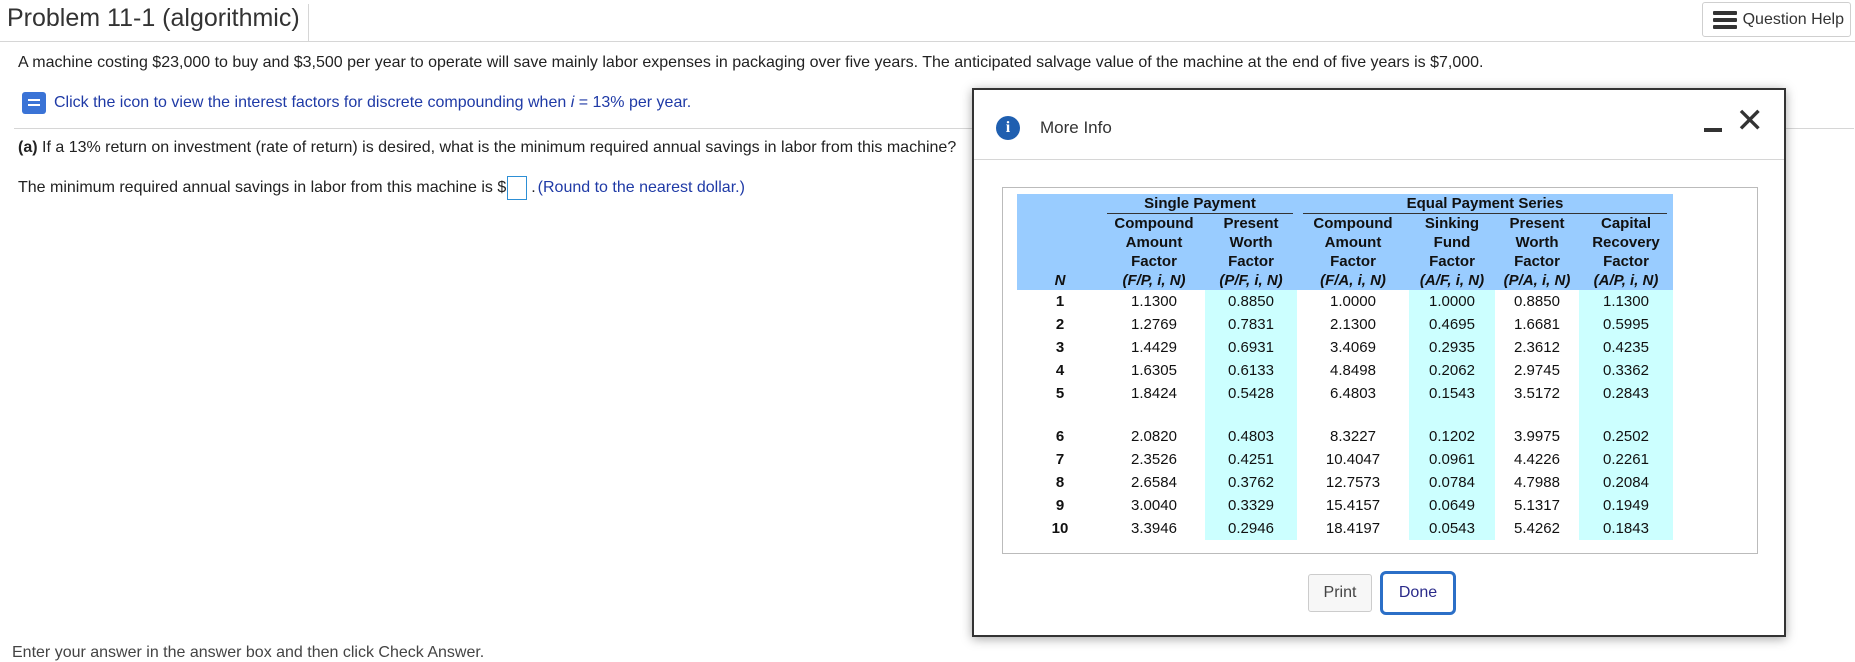  Describe the element at coordinates (1060, 301) in the screenshot. I see `table-cell-n: 1` at that location.